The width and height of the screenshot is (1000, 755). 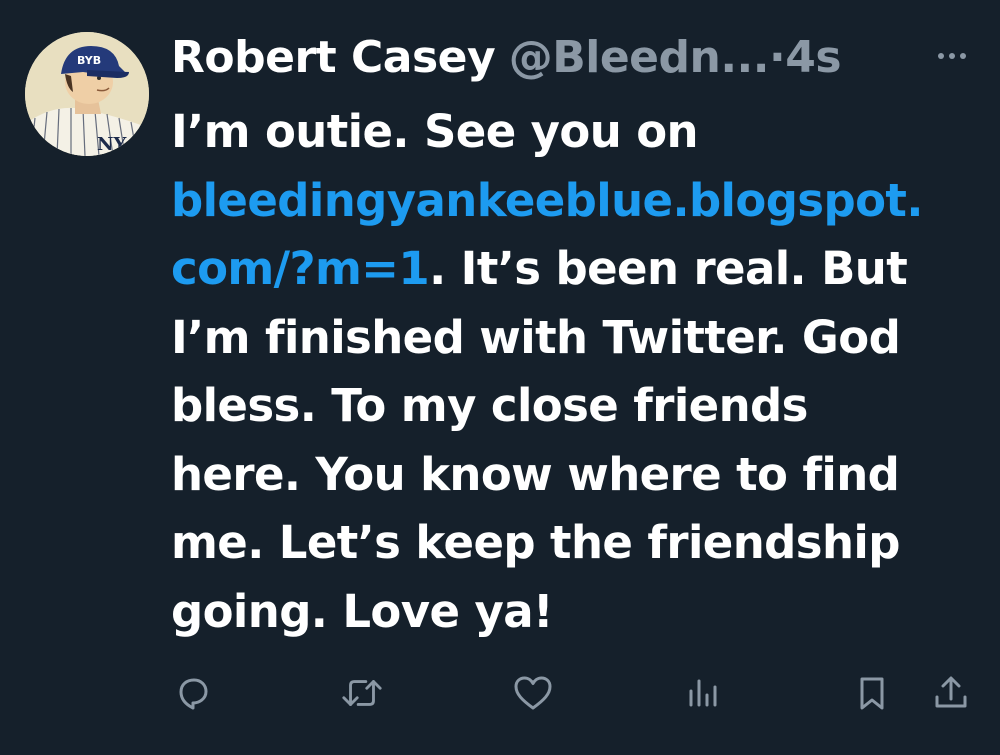 I want to click on tweet-line: me. Let’s keep the friendship, so click(x=535, y=542).